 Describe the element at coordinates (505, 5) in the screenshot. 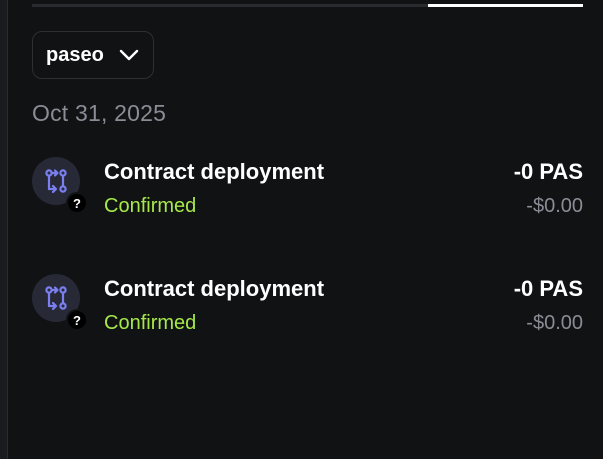

I see `tab-active-indicator` at that location.